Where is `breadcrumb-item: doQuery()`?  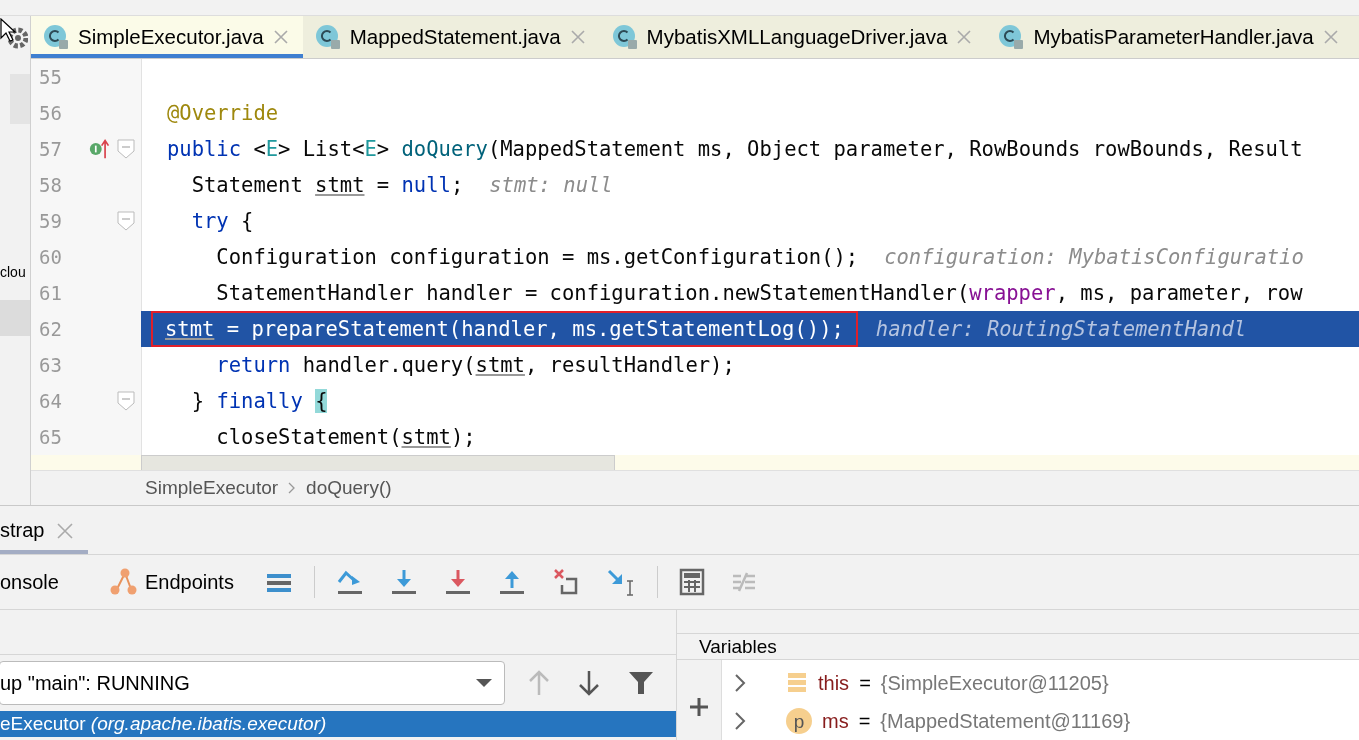 breadcrumb-item: doQuery() is located at coordinates (349, 488).